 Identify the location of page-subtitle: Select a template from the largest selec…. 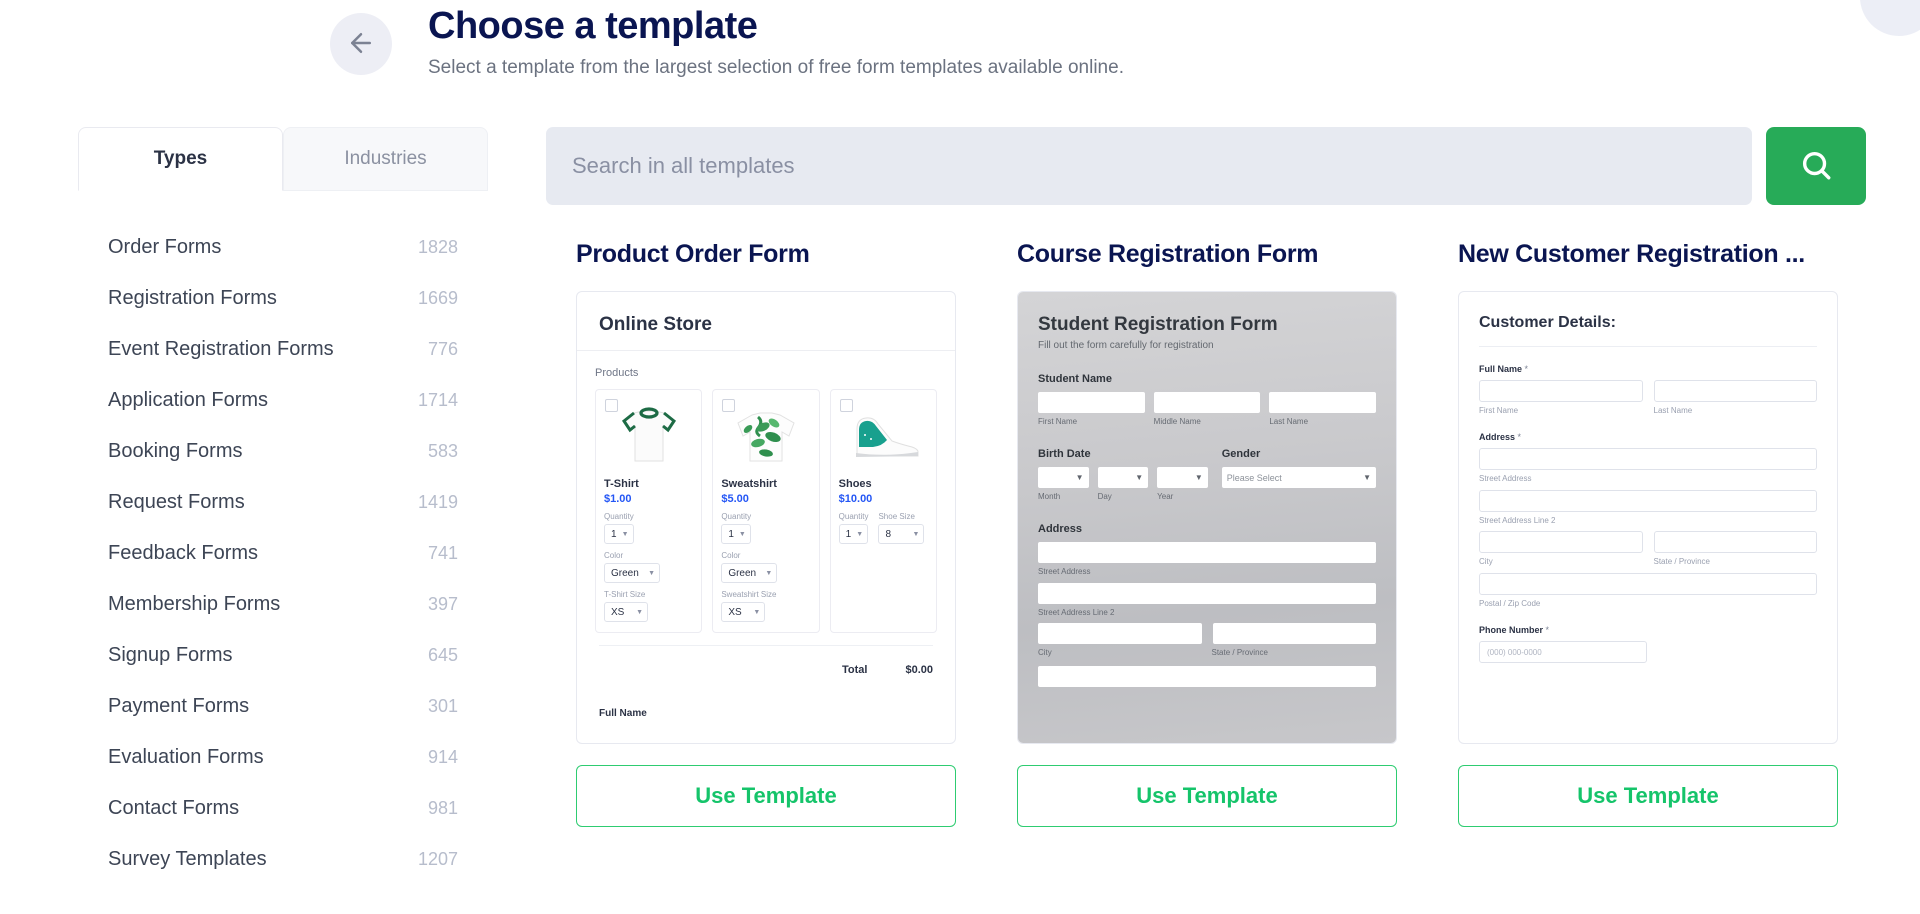
(776, 67).